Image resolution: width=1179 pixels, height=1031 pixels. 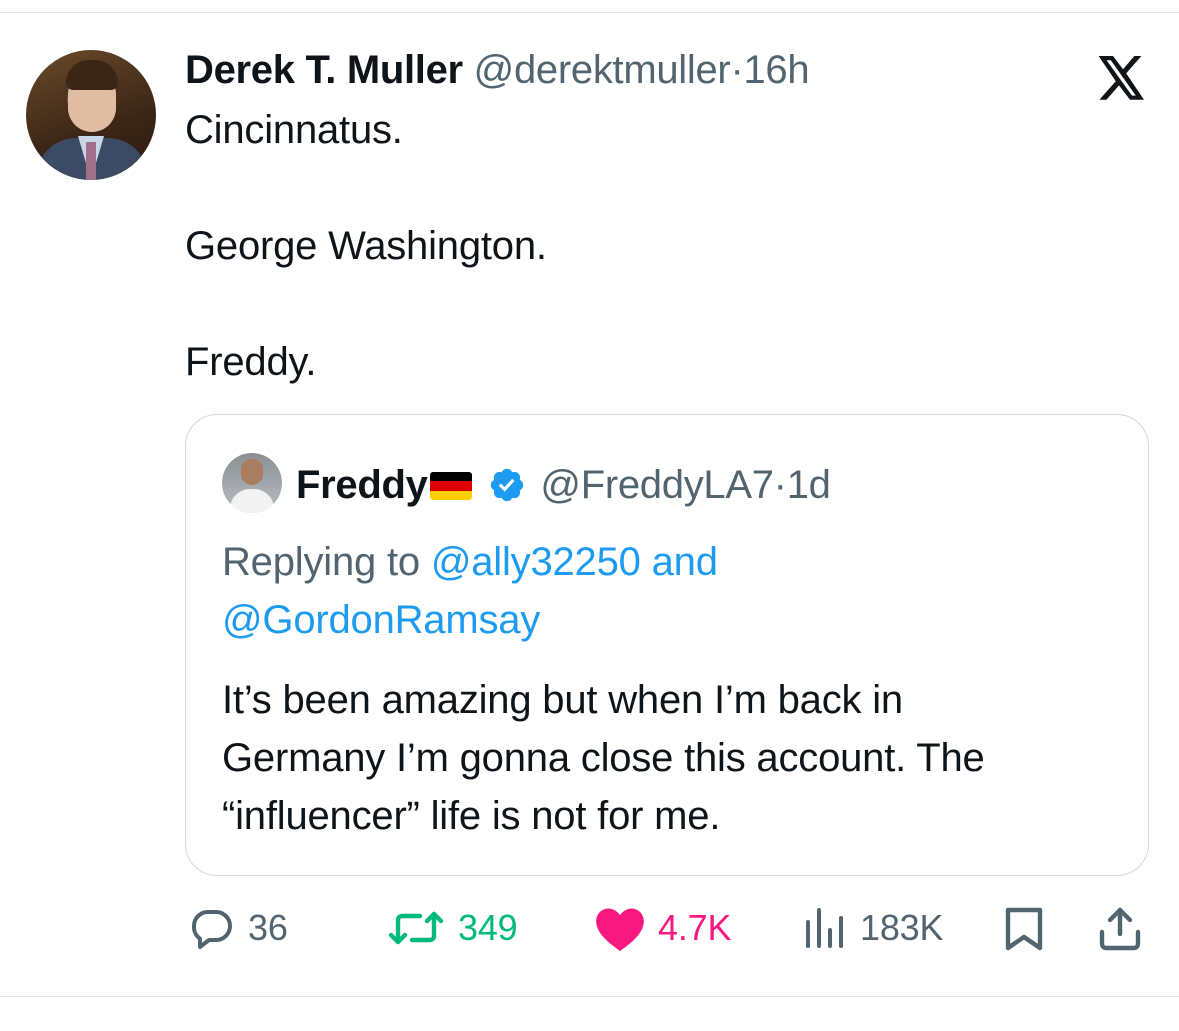 I want to click on reply-button: 36, so click(x=238, y=928).